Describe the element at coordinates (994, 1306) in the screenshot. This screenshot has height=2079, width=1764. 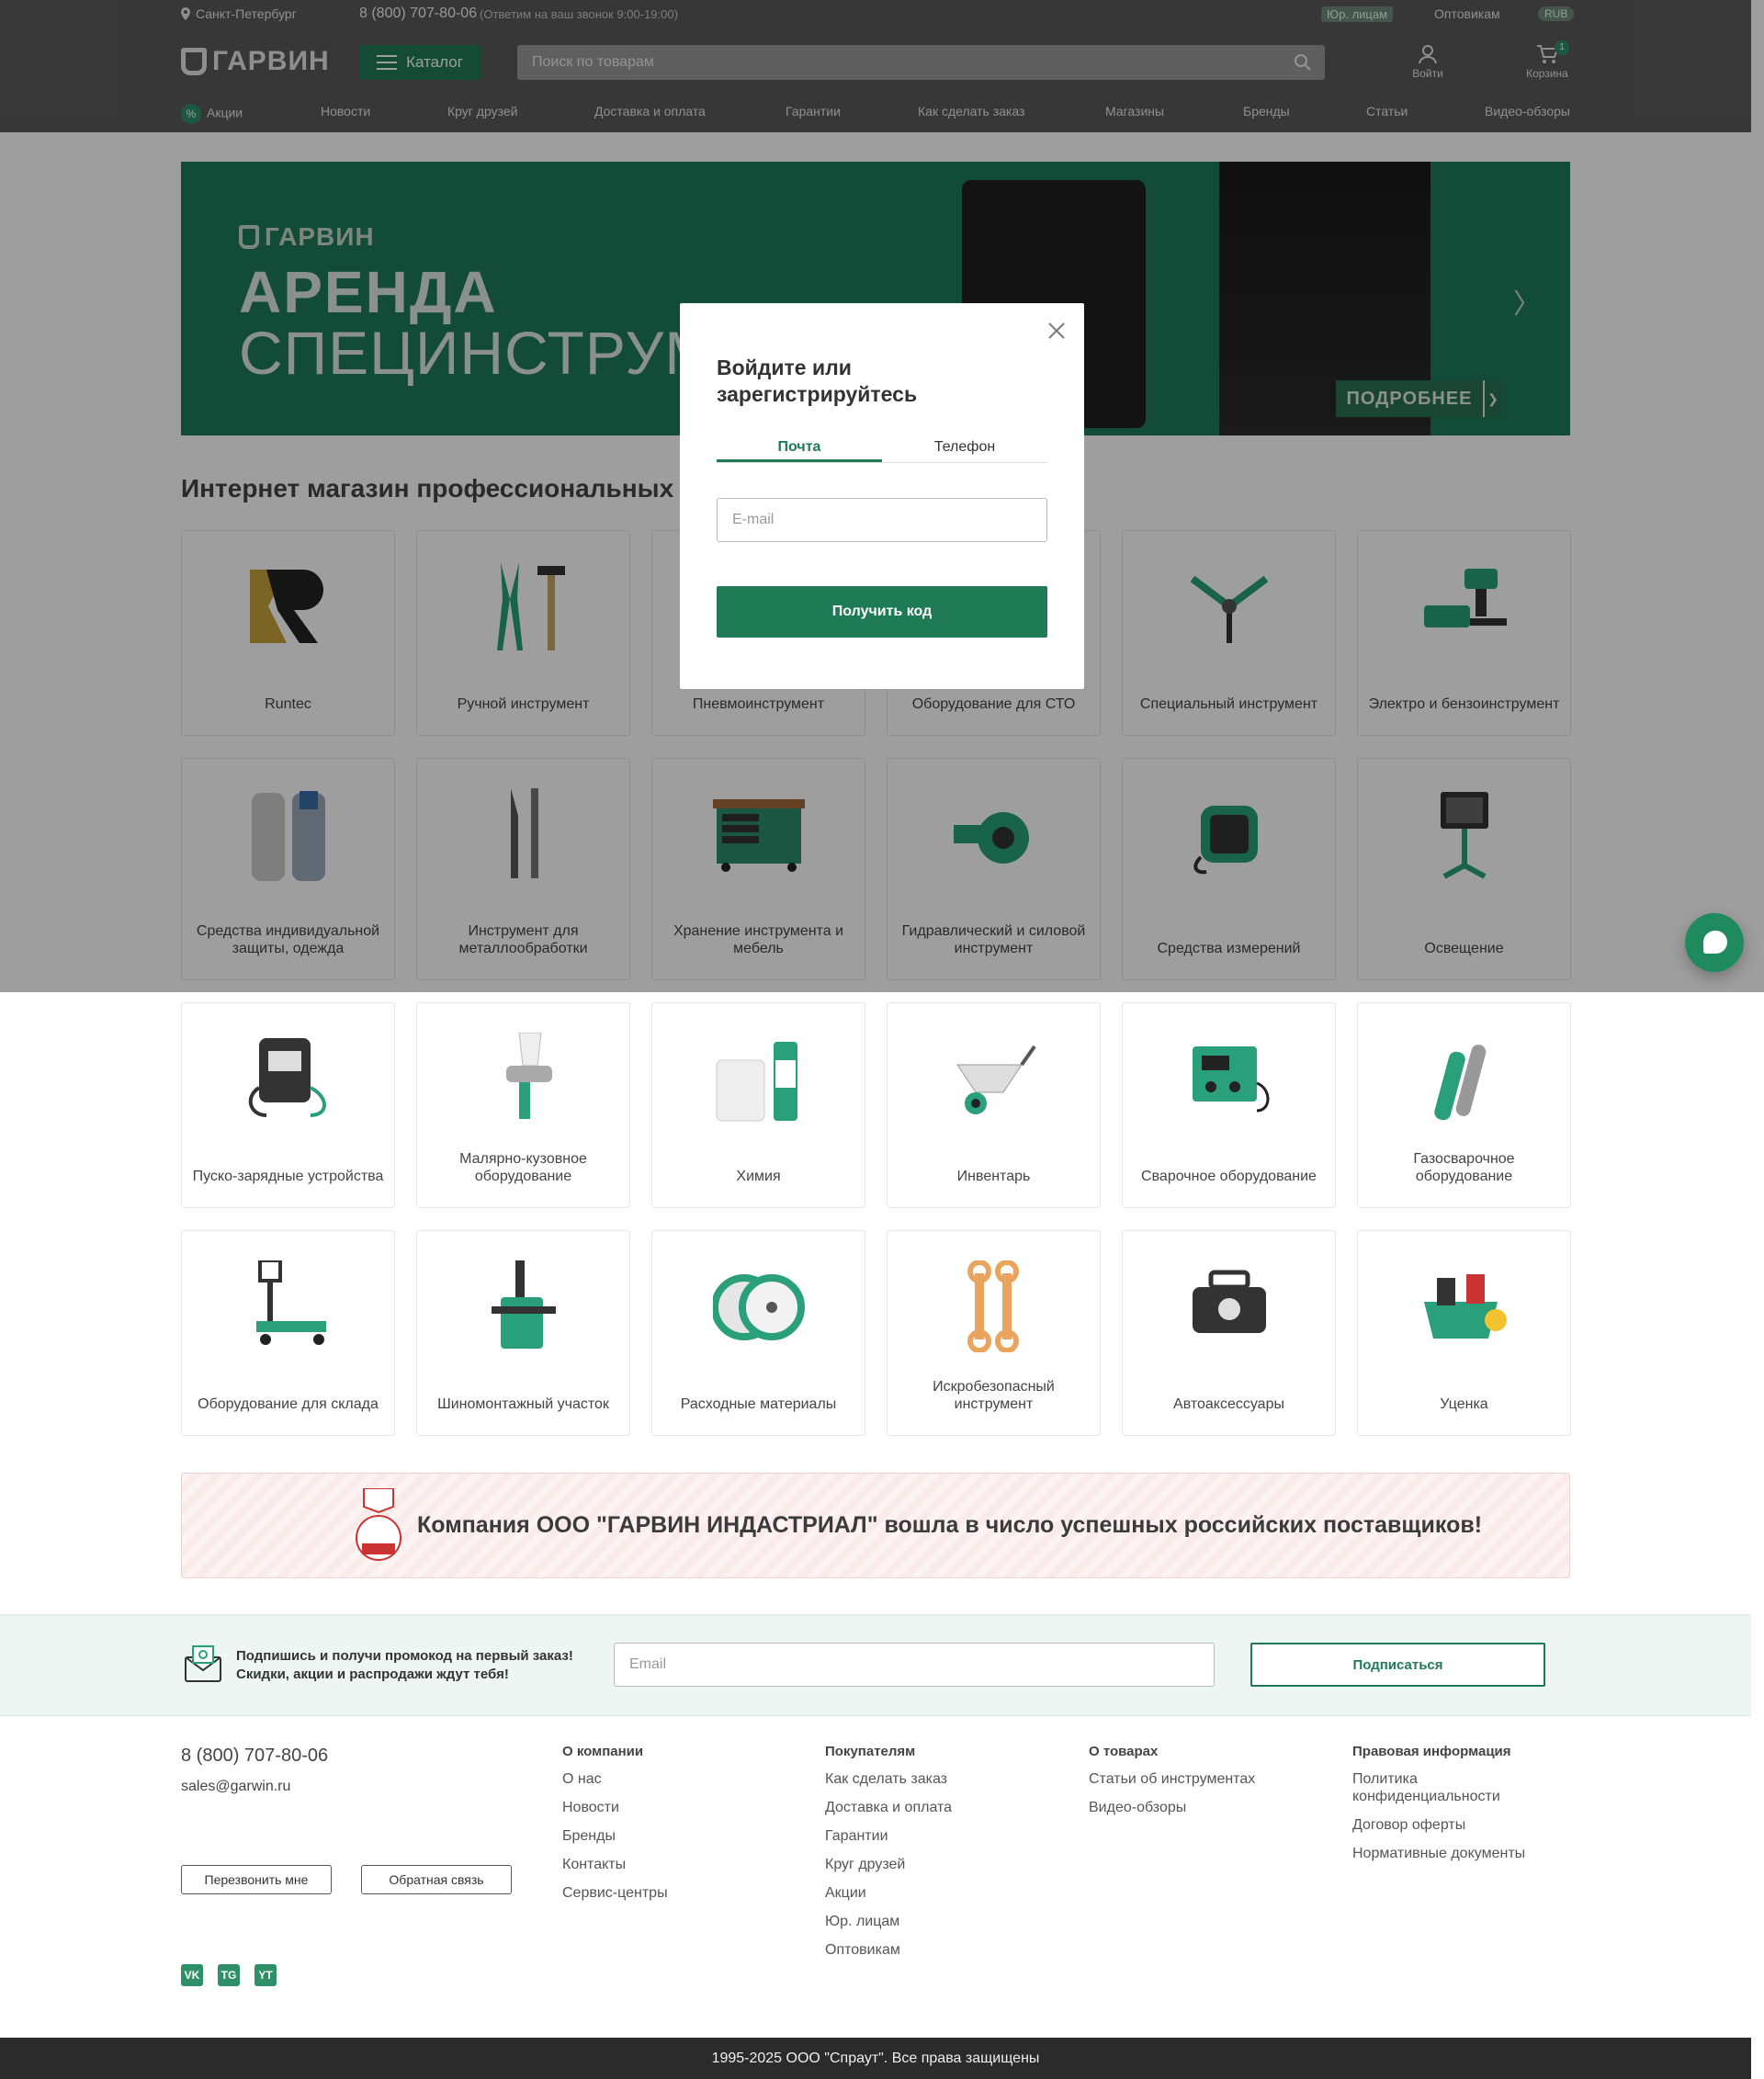
I see `spark-free-wrench-icon` at that location.